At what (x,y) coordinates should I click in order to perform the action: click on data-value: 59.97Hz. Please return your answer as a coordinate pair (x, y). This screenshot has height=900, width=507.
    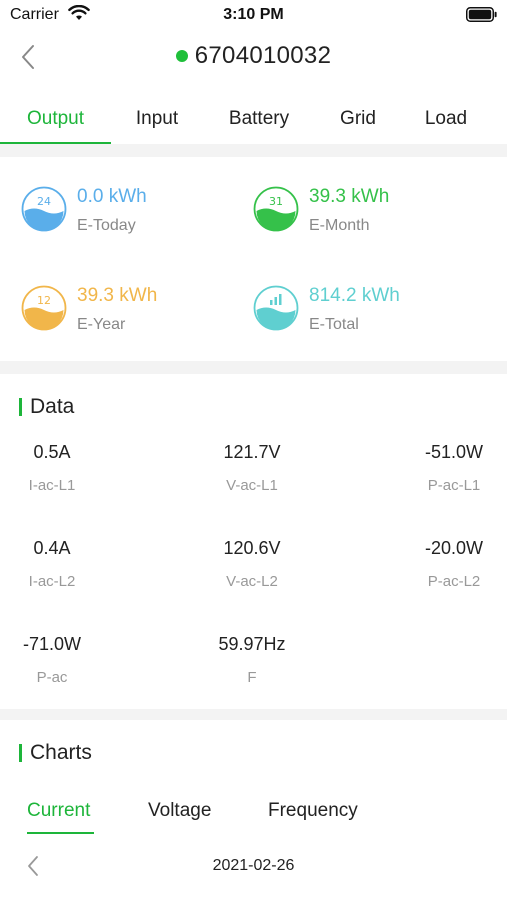
    Looking at the image, I should click on (252, 644).